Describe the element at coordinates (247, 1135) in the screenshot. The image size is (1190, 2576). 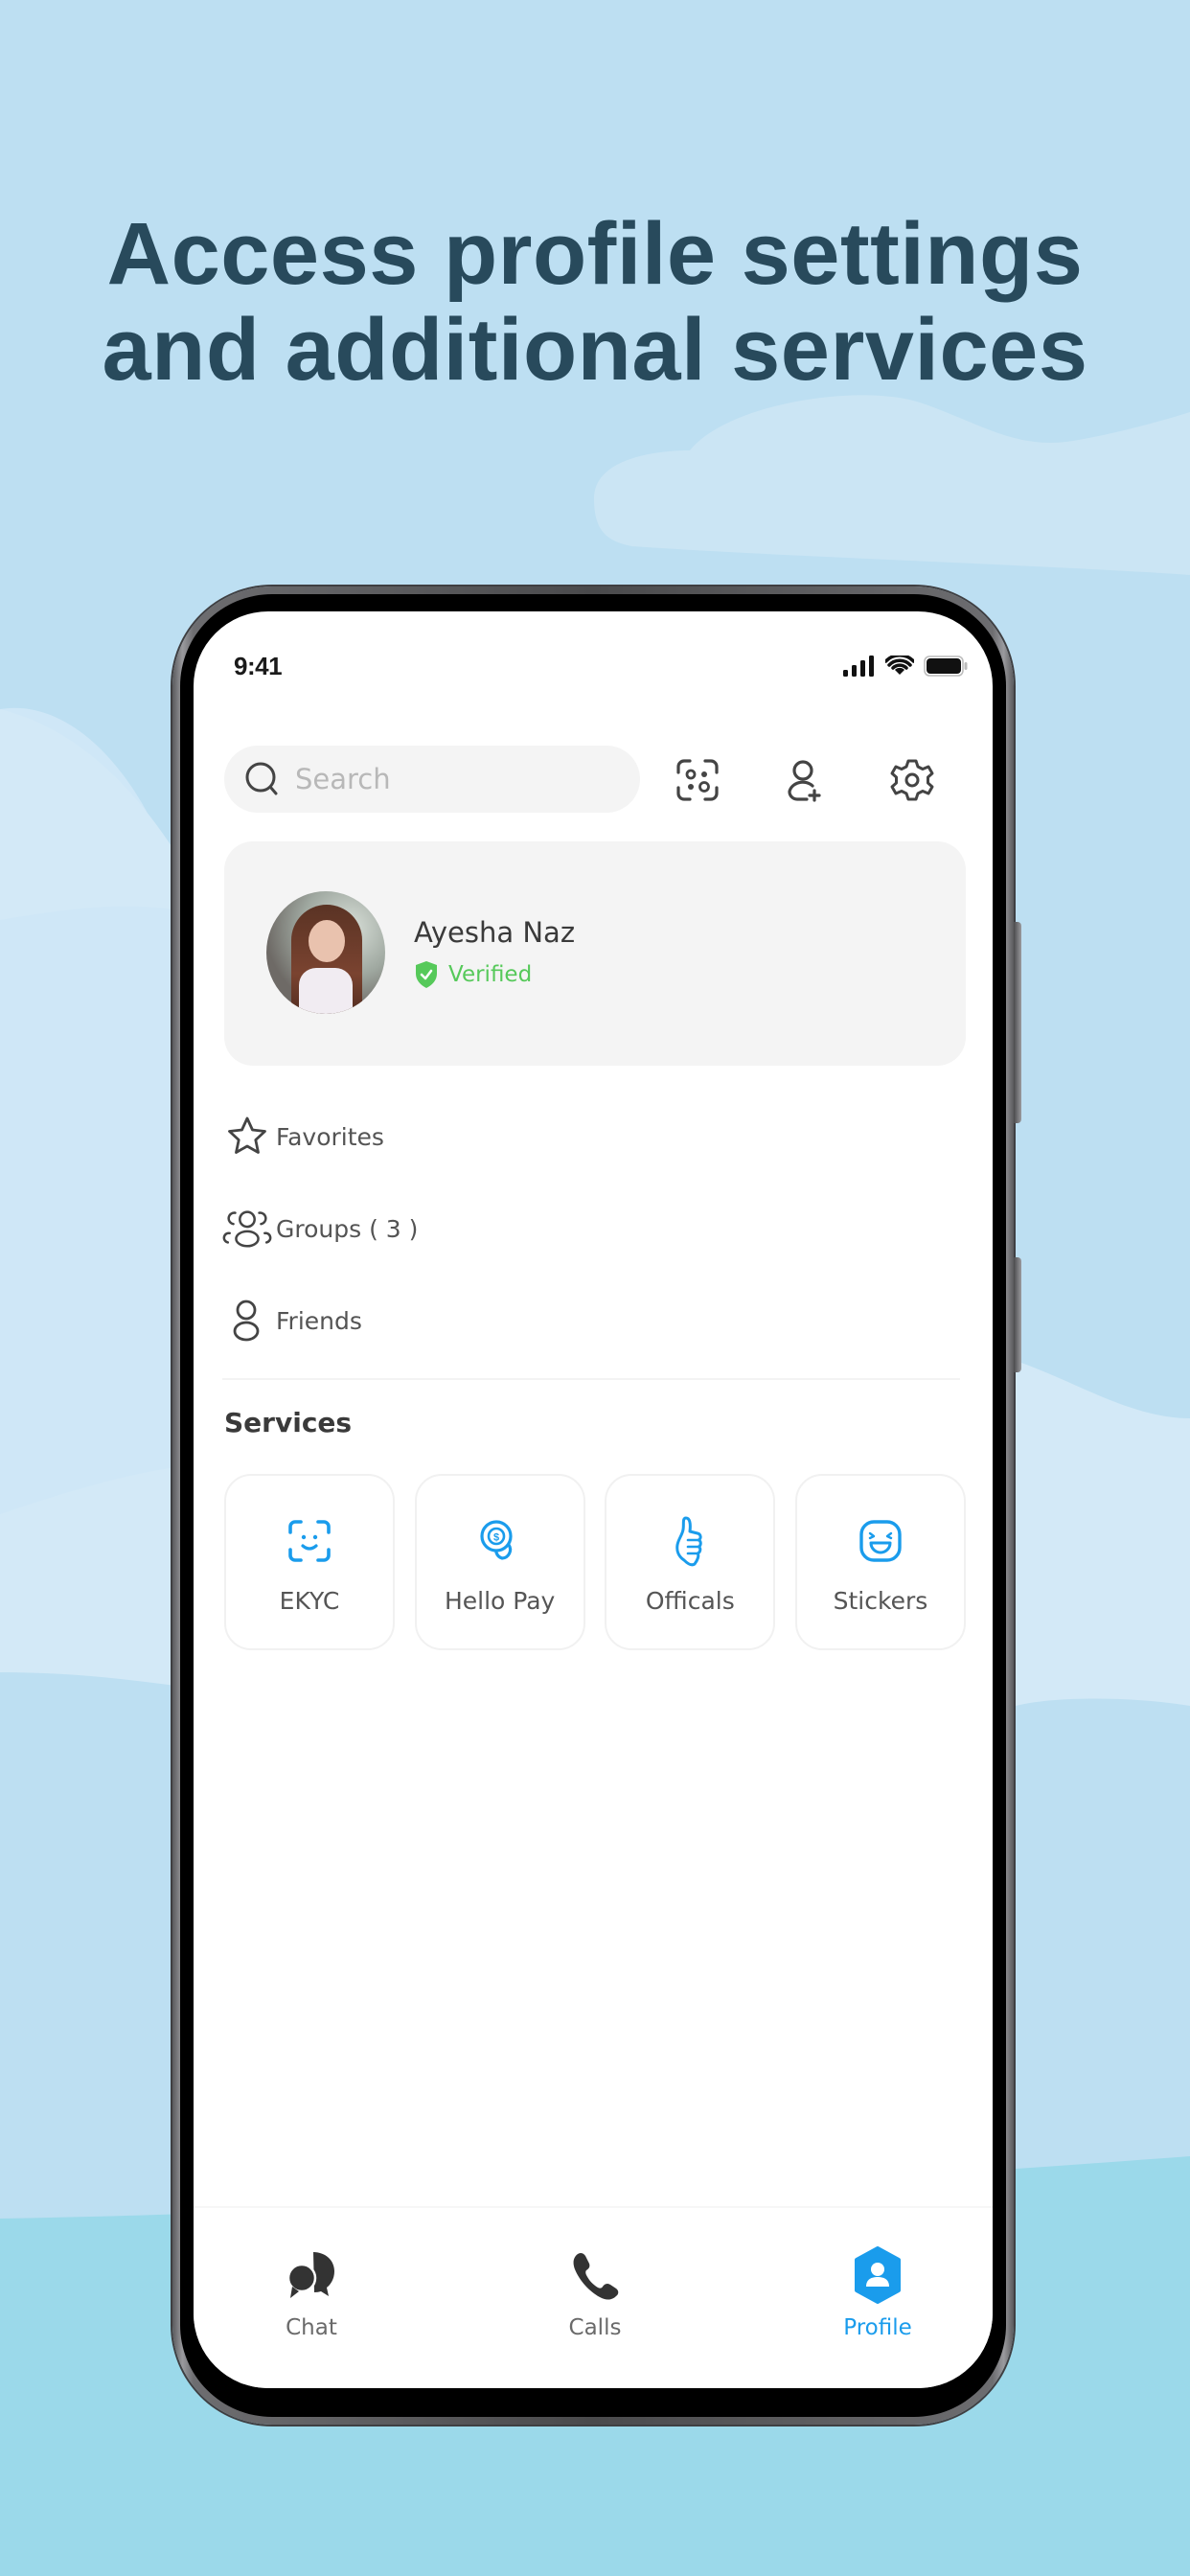
I see `star-icon` at that location.